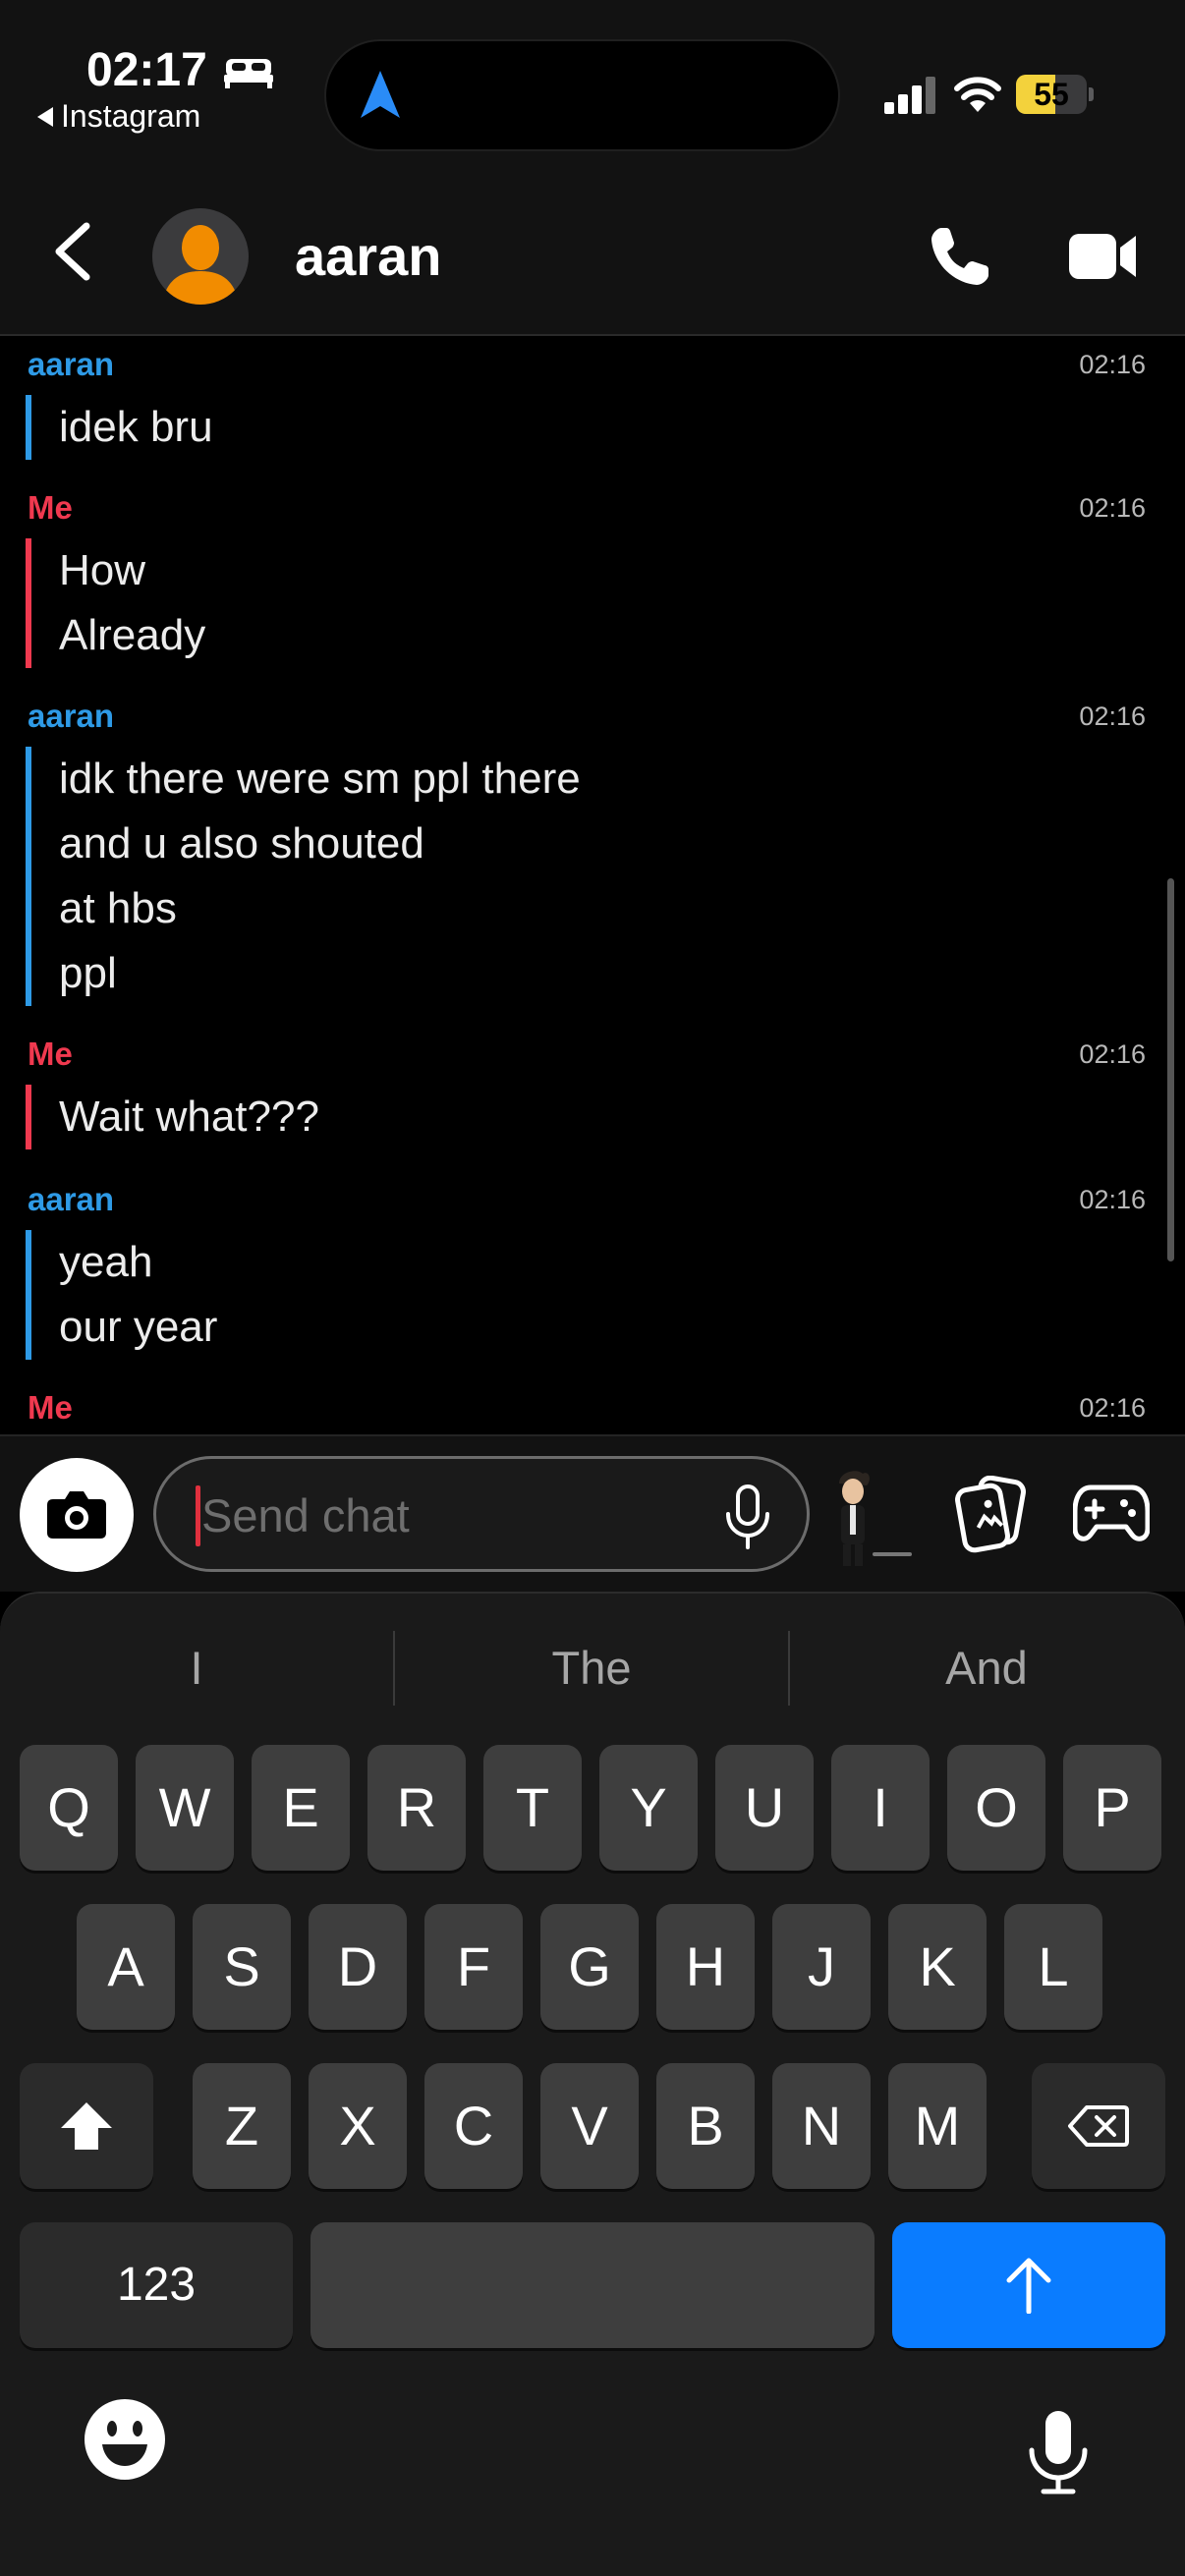 The image size is (1185, 2576). I want to click on message-body: Wait what???, so click(172, 1117).